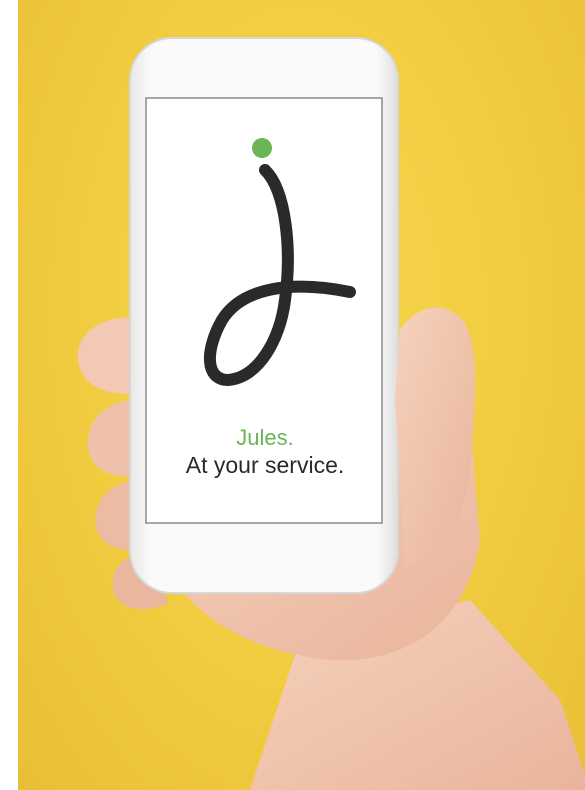 The height and width of the screenshot is (790, 585). What do you see at coordinates (262, 148) in the screenshot?
I see `green-dot-icon` at bounding box center [262, 148].